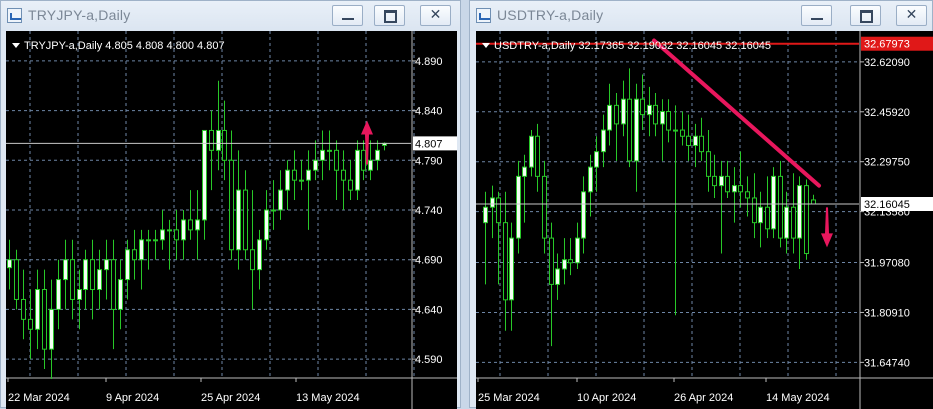  I want to click on chart-window-icon, so click(14, 15).